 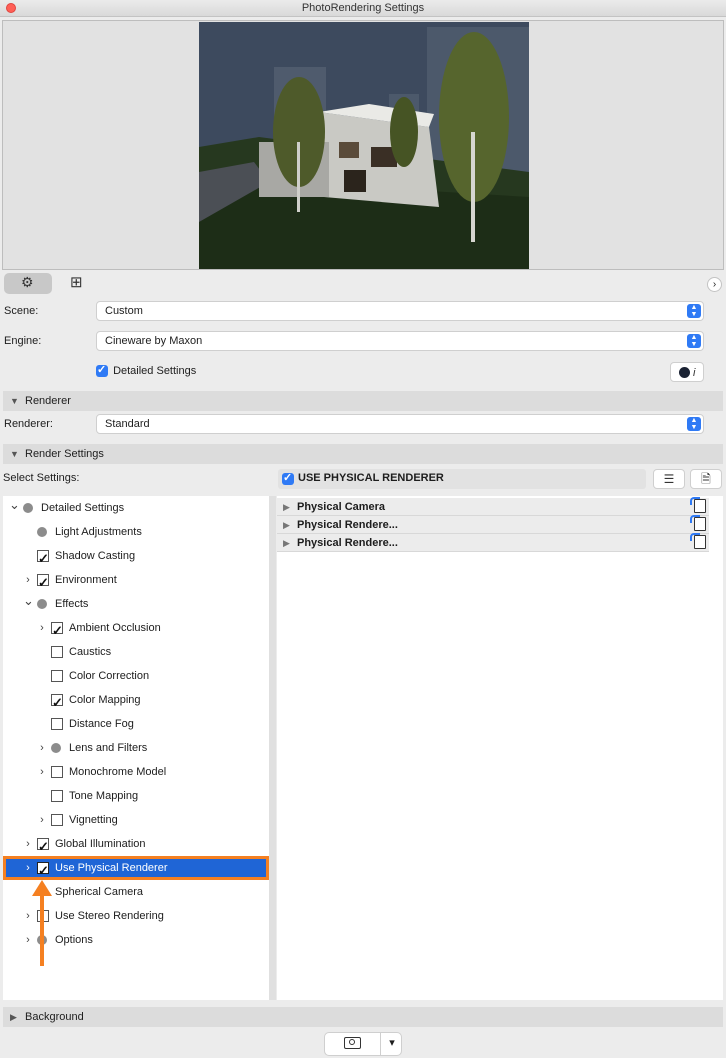 I want to click on tree-item-label: Ambient Occlusion, so click(x=115, y=628).